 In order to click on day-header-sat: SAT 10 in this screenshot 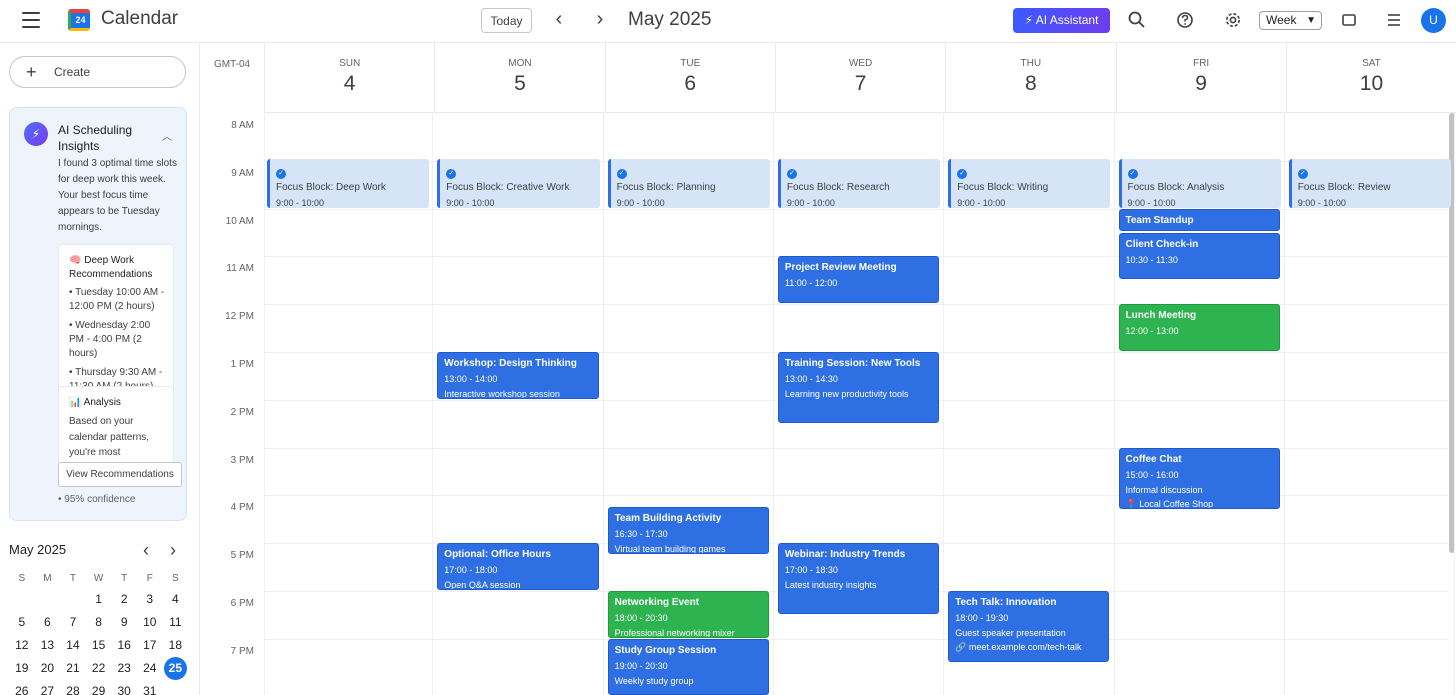, I will do `click(1370, 77)`.